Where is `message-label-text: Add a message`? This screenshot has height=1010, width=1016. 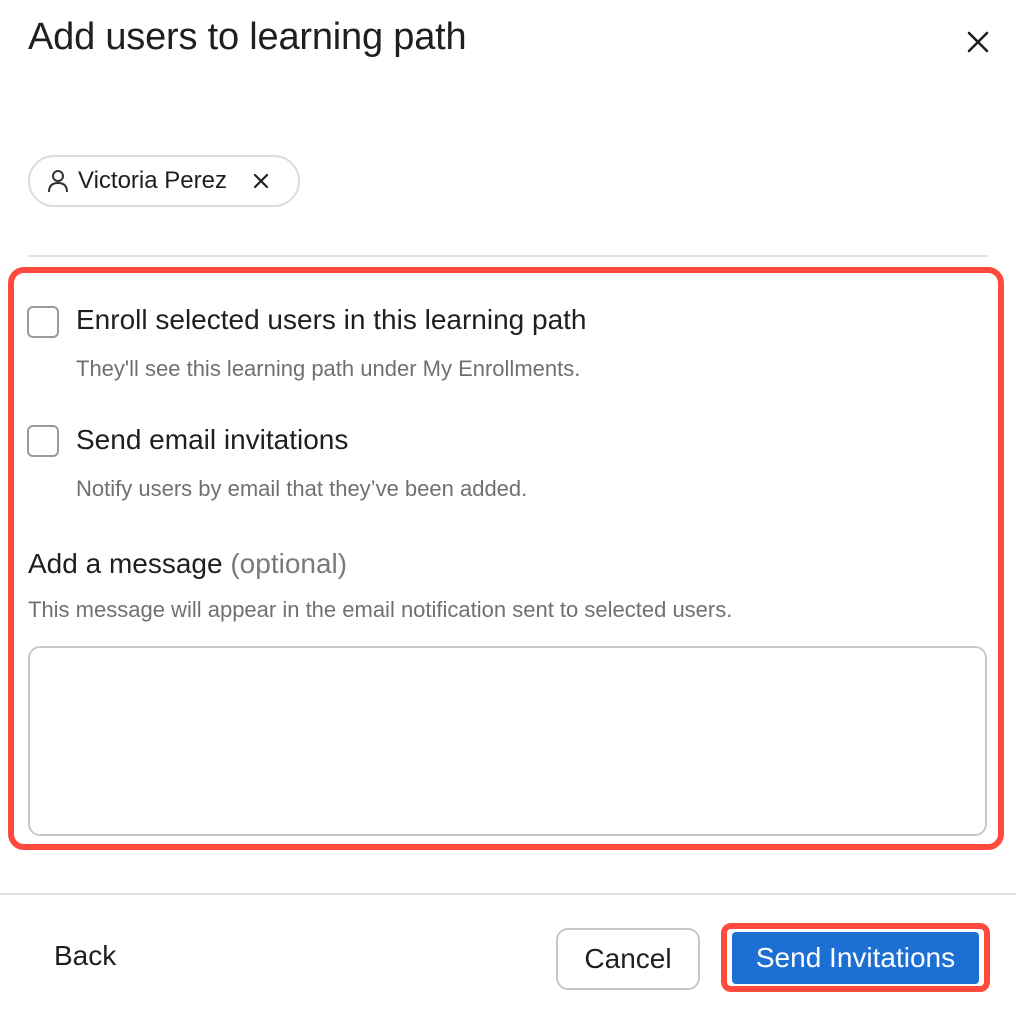
message-label-text: Add a message is located at coordinates (125, 563).